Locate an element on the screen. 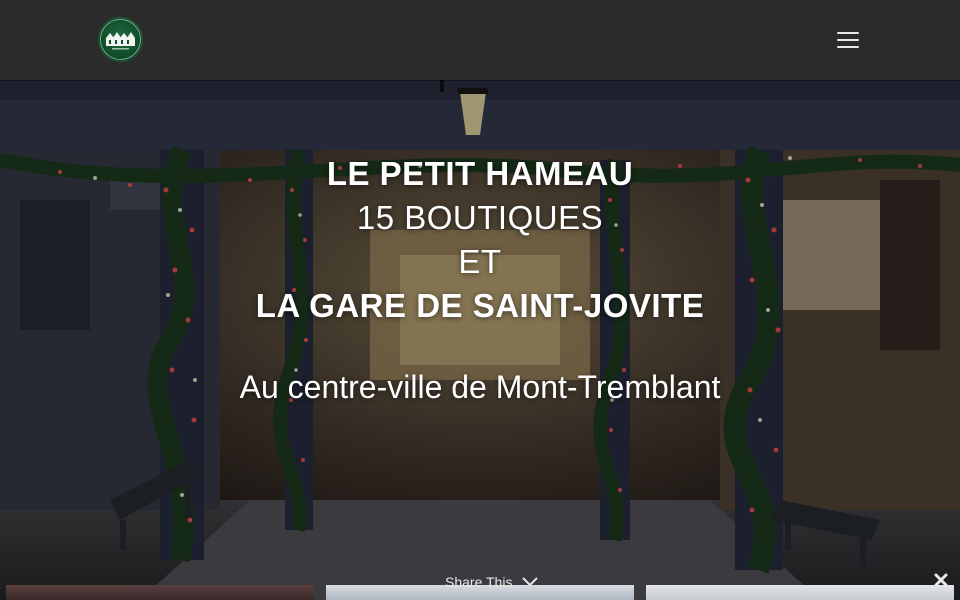 The height and width of the screenshot is (600, 960). share-this-toggle: Share This is located at coordinates (492, 581).